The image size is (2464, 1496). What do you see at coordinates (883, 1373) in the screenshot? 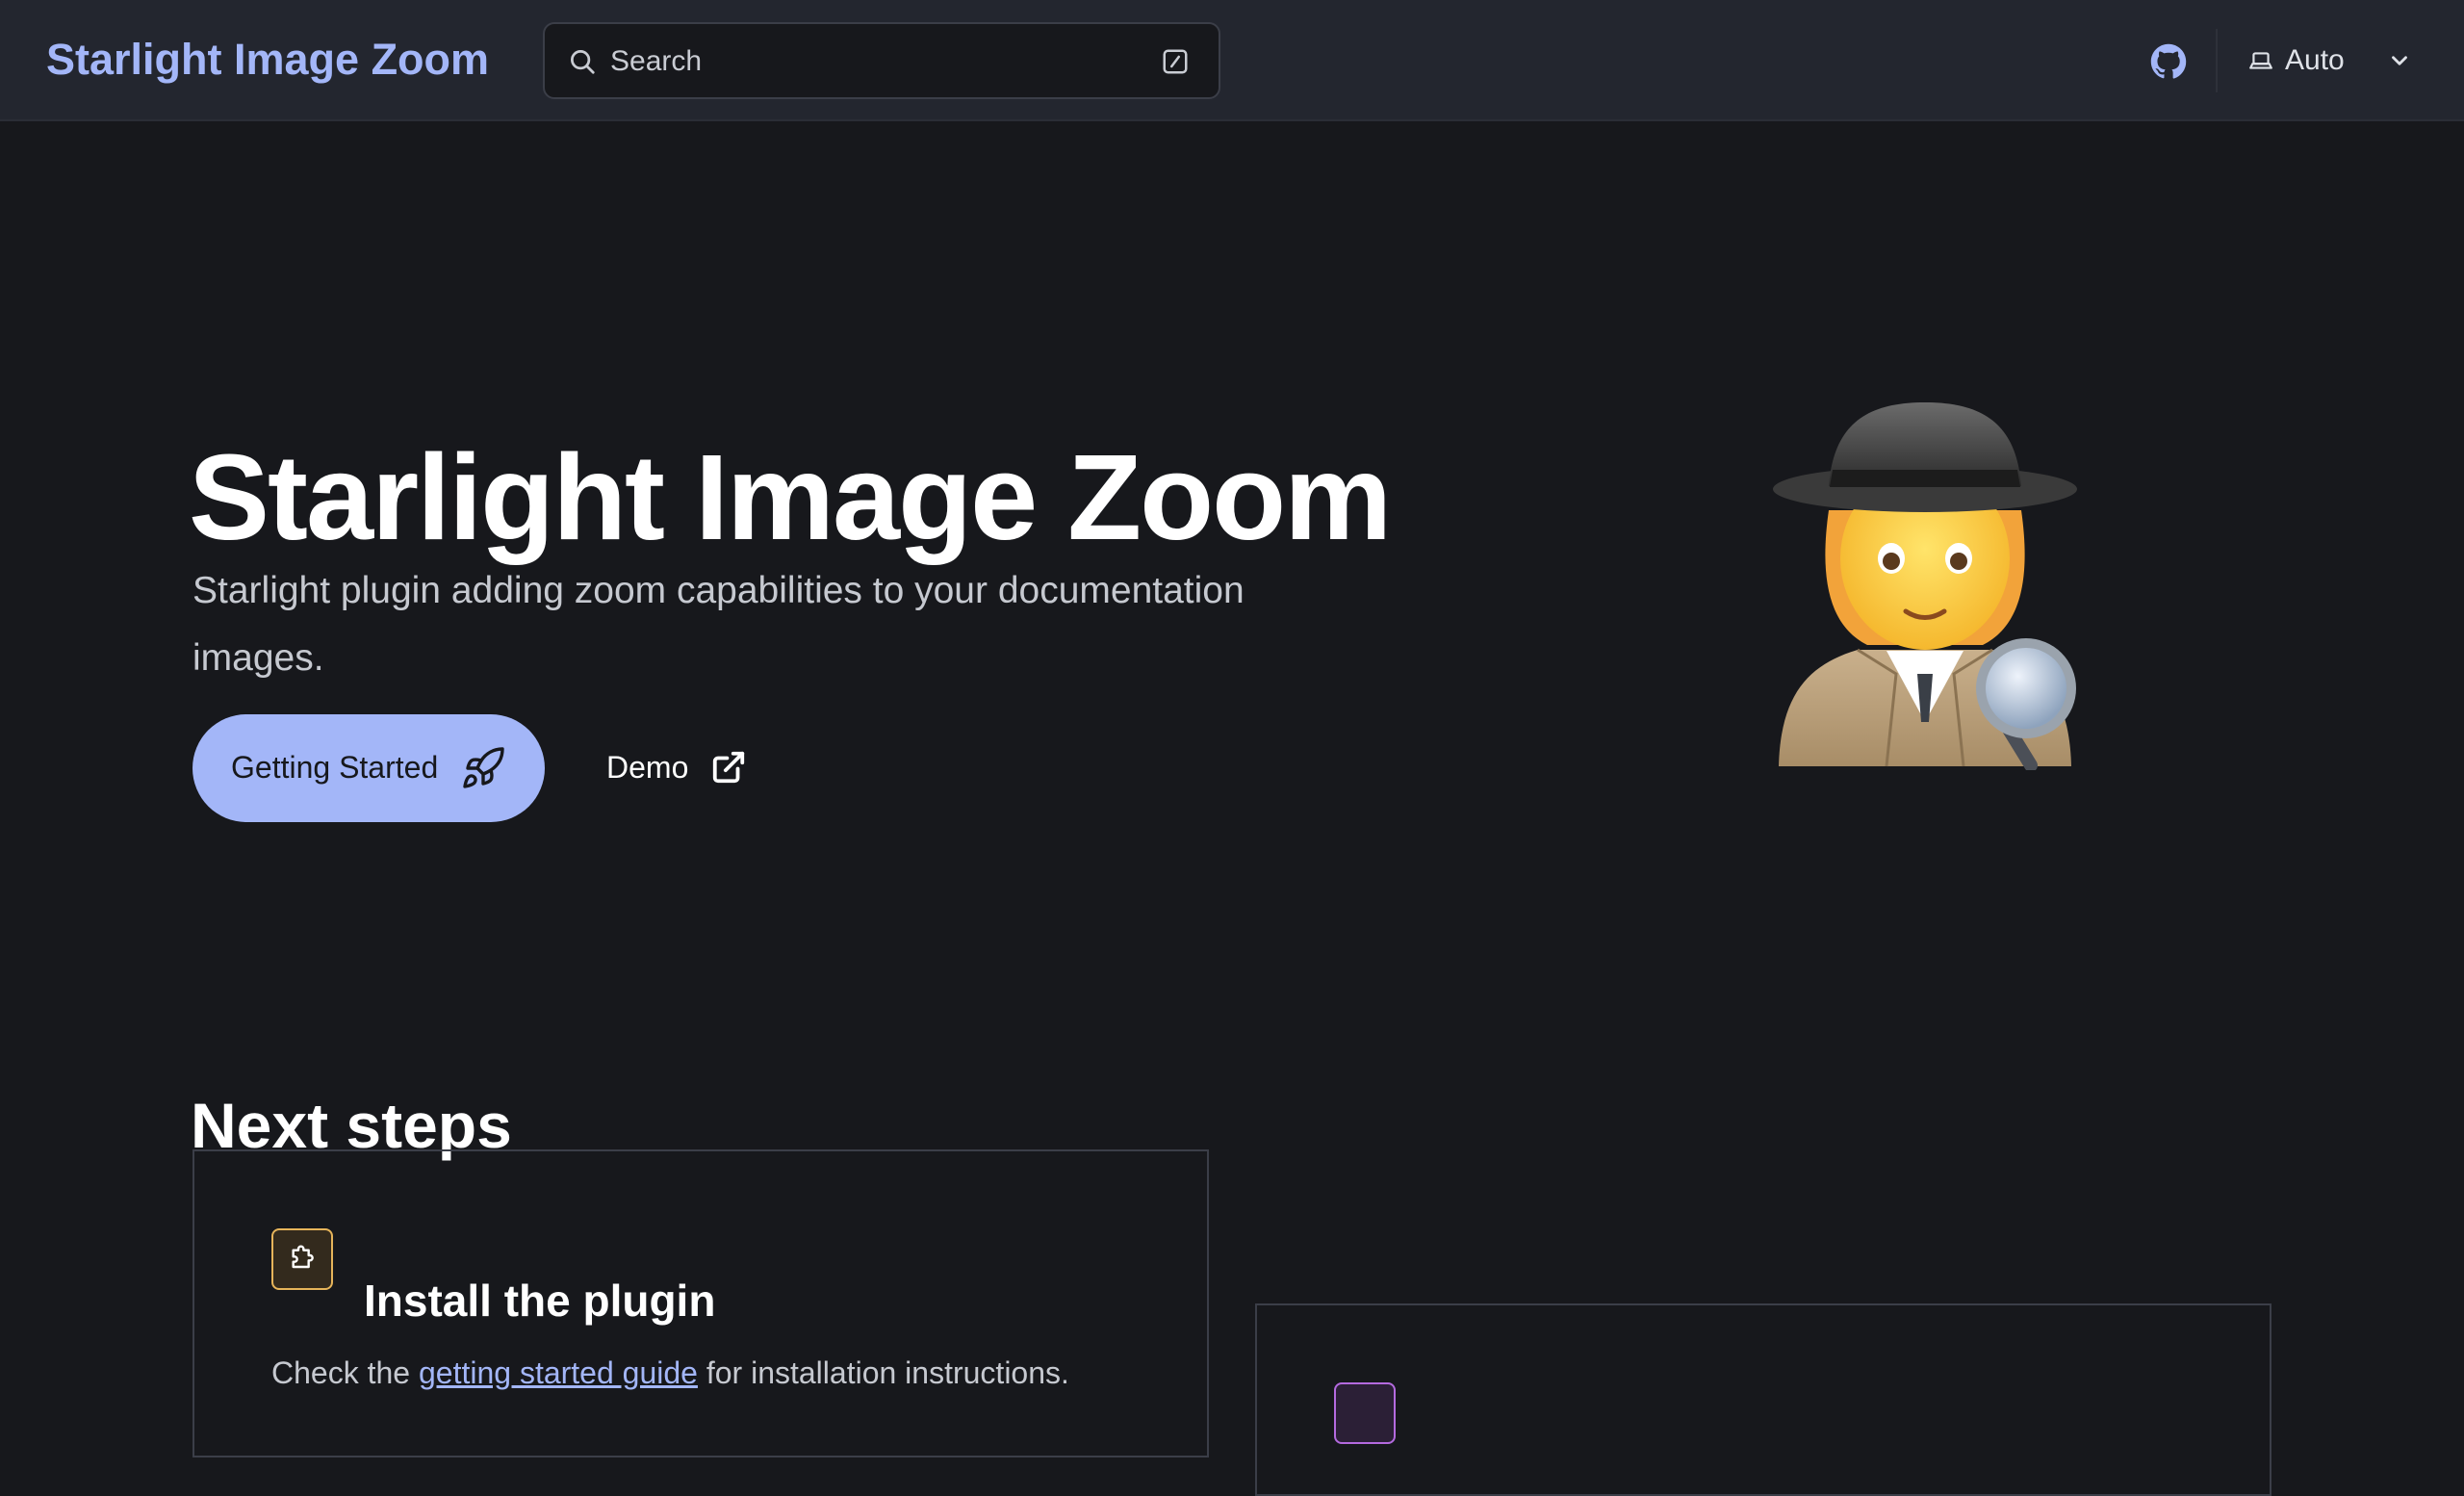
I see `card-body-suffix: for installation instructions.` at bounding box center [883, 1373].